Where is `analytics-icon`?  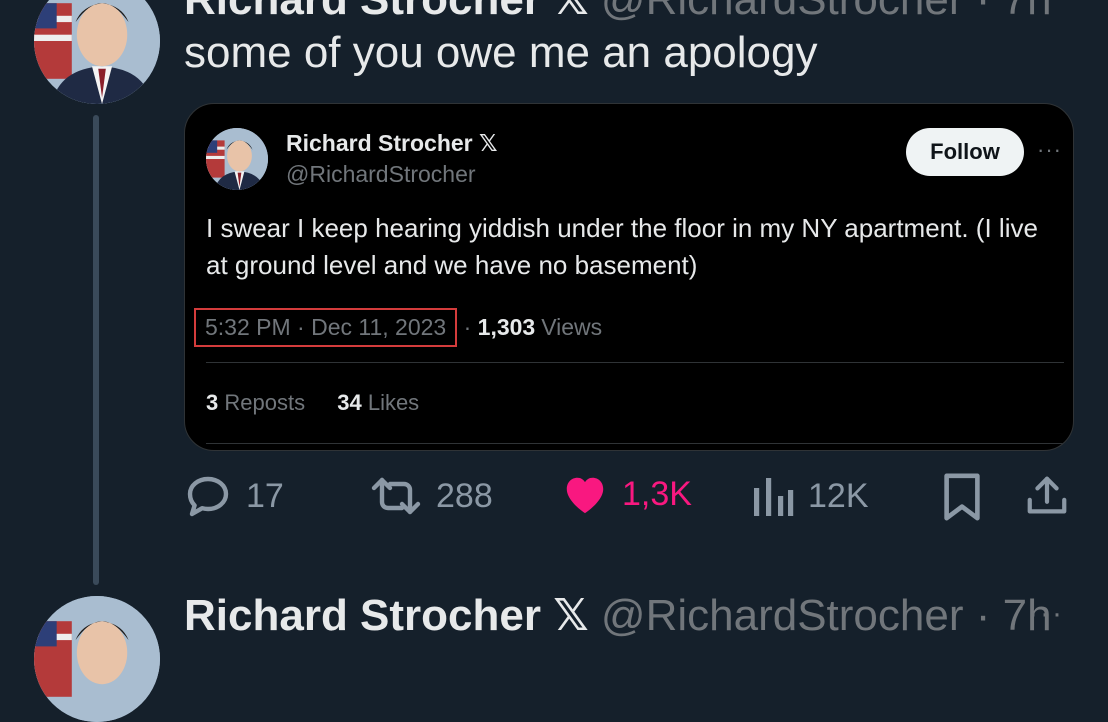 analytics-icon is located at coordinates (774, 497).